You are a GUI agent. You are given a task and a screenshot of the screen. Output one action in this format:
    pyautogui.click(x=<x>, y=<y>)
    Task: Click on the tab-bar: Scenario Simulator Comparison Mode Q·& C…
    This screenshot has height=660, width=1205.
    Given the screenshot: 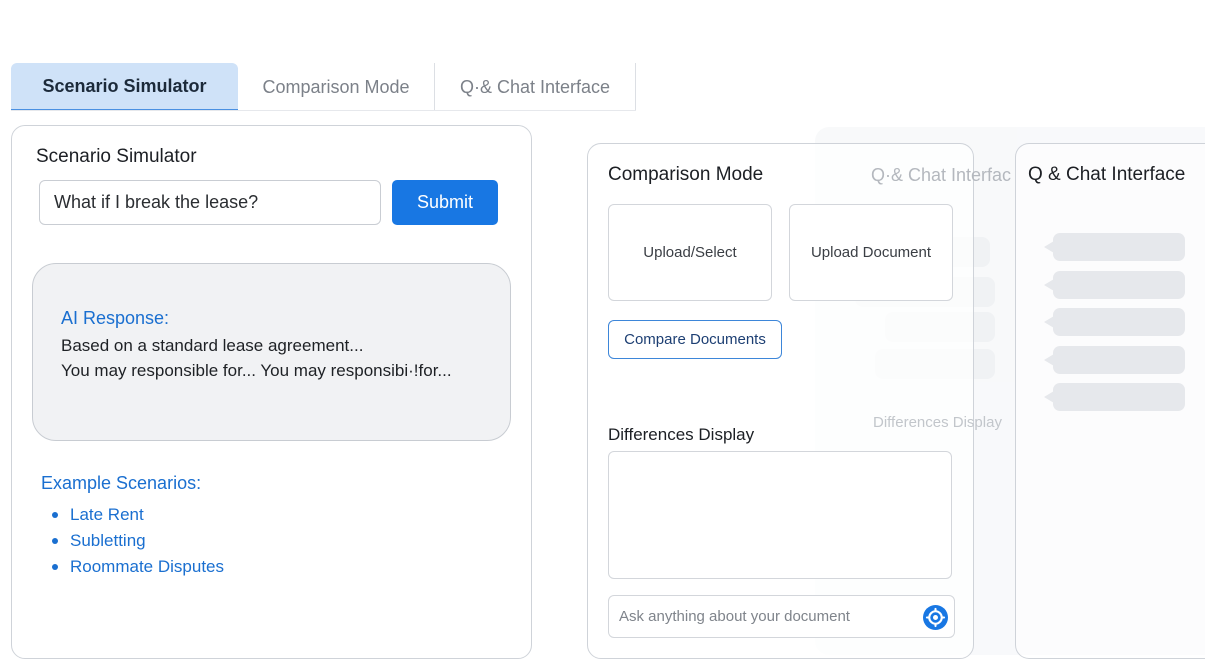 What is the action you would take?
    pyautogui.click(x=323, y=87)
    